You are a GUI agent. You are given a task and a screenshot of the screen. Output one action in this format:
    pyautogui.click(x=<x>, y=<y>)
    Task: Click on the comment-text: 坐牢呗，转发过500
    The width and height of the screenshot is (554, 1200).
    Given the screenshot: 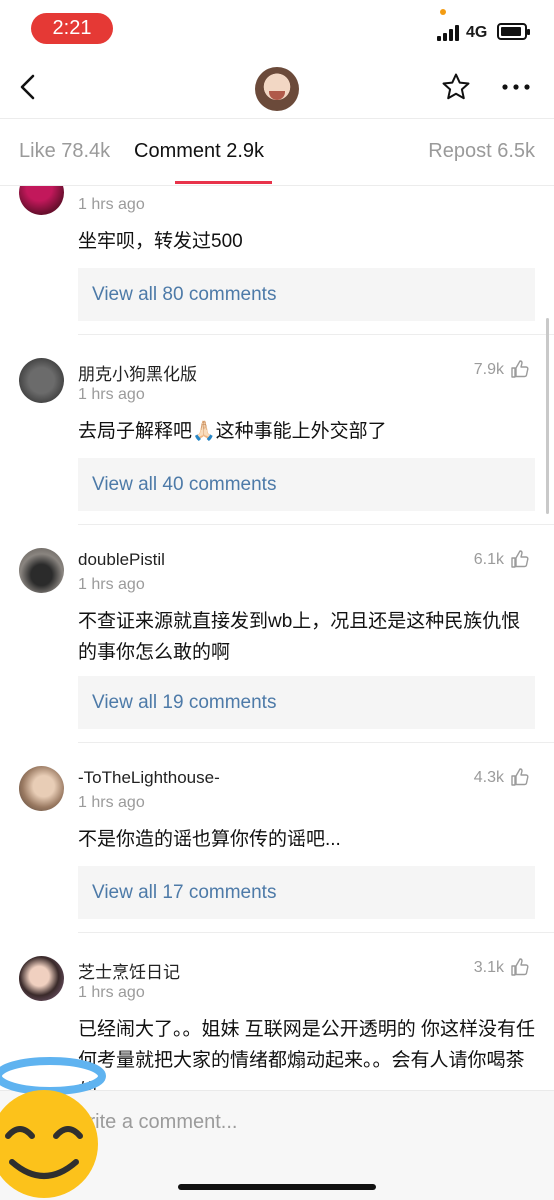 What is the action you would take?
    pyautogui.click(x=160, y=241)
    